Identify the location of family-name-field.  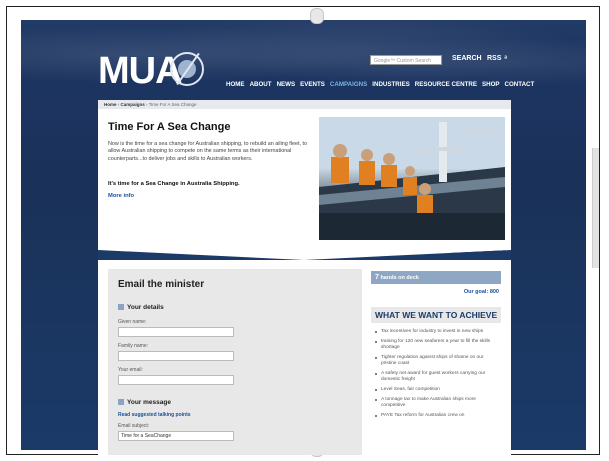
(176, 356).